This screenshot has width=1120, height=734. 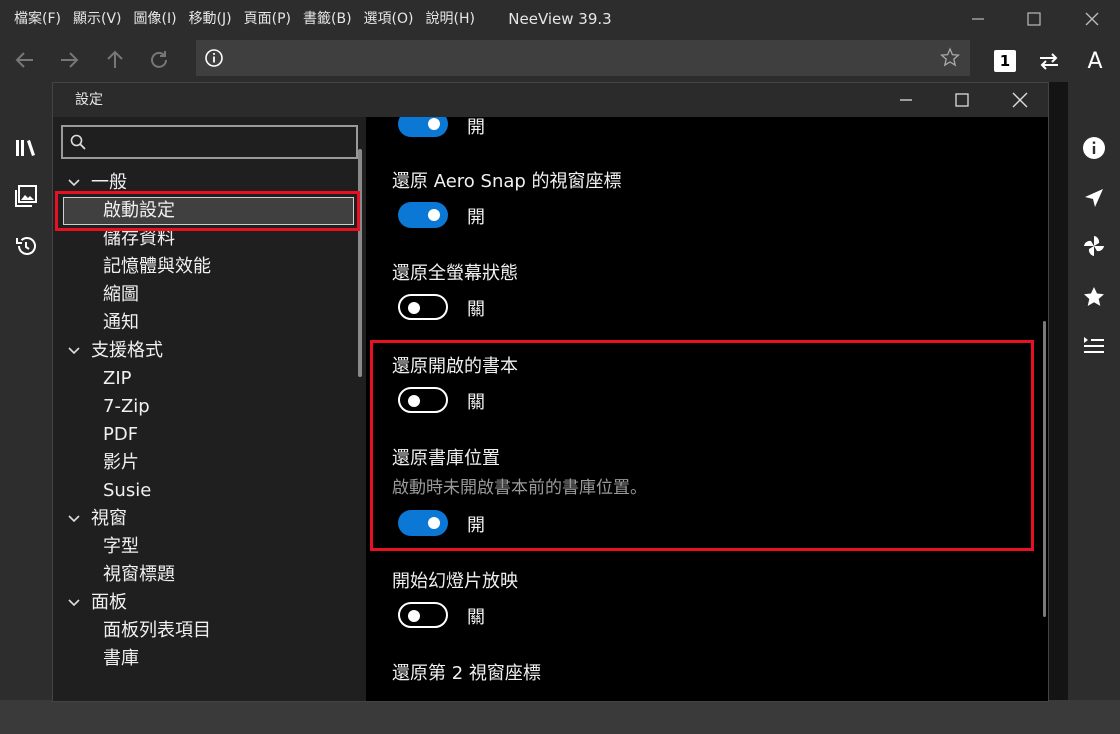 I want to click on info-icon, so click(x=214, y=58).